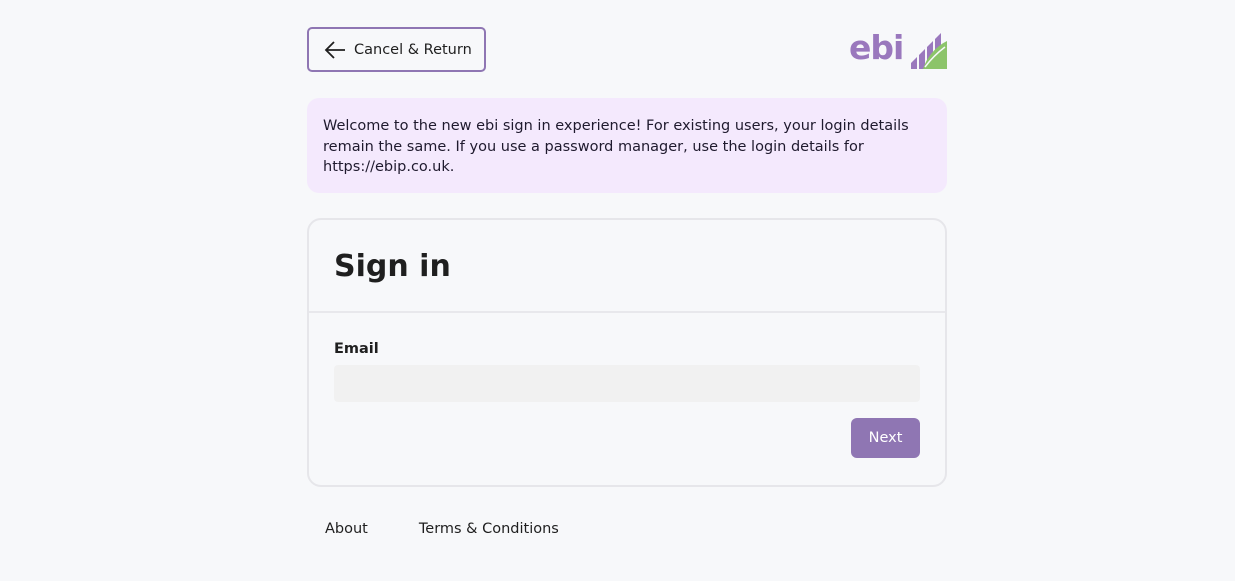  What do you see at coordinates (392, 266) in the screenshot?
I see `page-title: Sign in` at bounding box center [392, 266].